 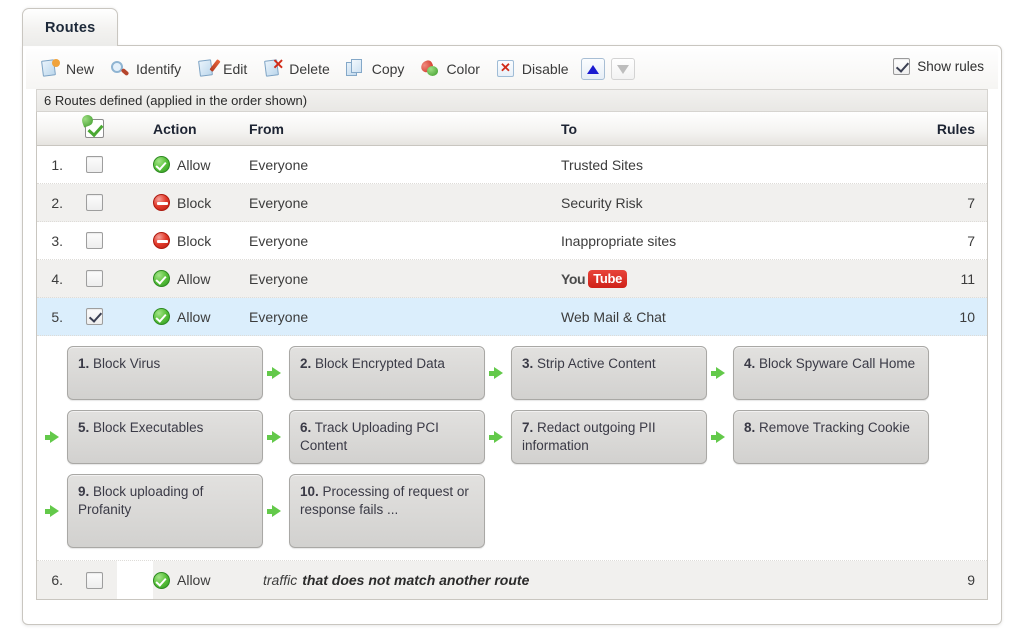 I want to click on show-rules-label: Show rules, so click(x=950, y=66).